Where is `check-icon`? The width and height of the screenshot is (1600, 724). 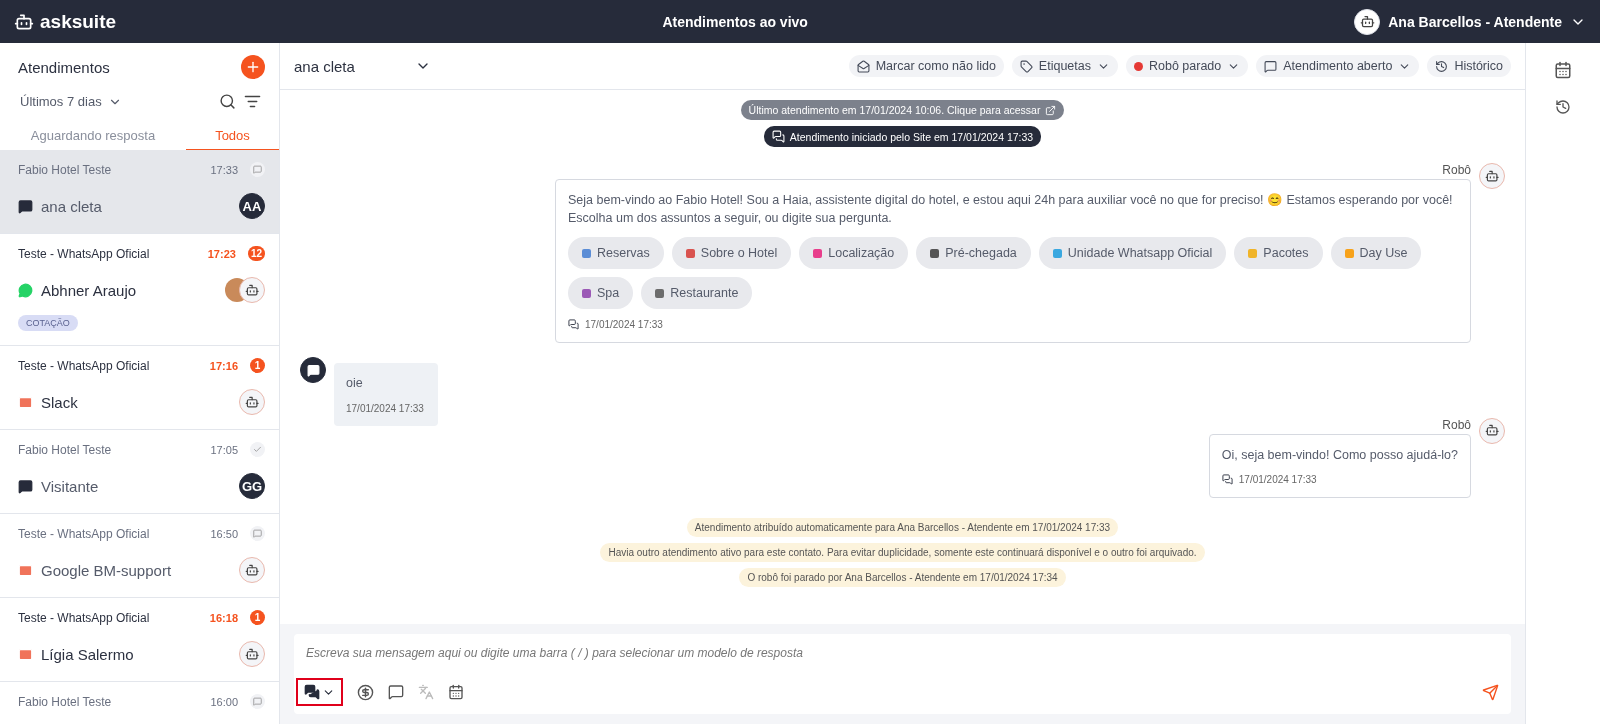
check-icon is located at coordinates (257, 449).